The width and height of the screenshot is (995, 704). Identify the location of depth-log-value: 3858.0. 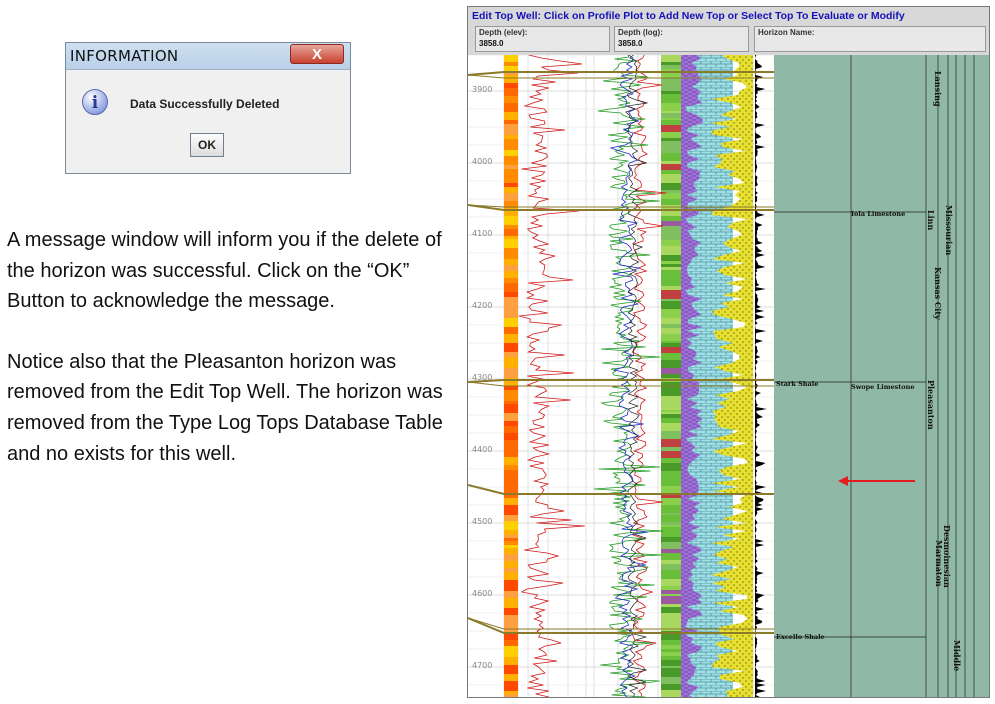
(630, 43).